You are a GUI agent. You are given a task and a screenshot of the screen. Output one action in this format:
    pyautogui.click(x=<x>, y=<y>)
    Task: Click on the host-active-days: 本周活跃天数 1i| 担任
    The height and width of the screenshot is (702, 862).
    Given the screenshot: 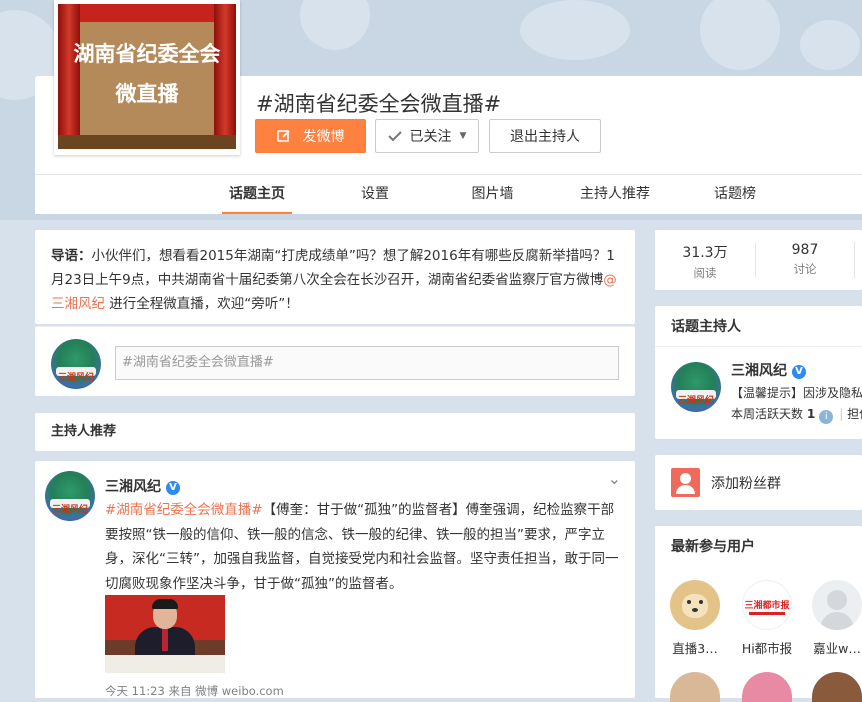 What is the action you would take?
    pyautogui.click(x=796, y=414)
    